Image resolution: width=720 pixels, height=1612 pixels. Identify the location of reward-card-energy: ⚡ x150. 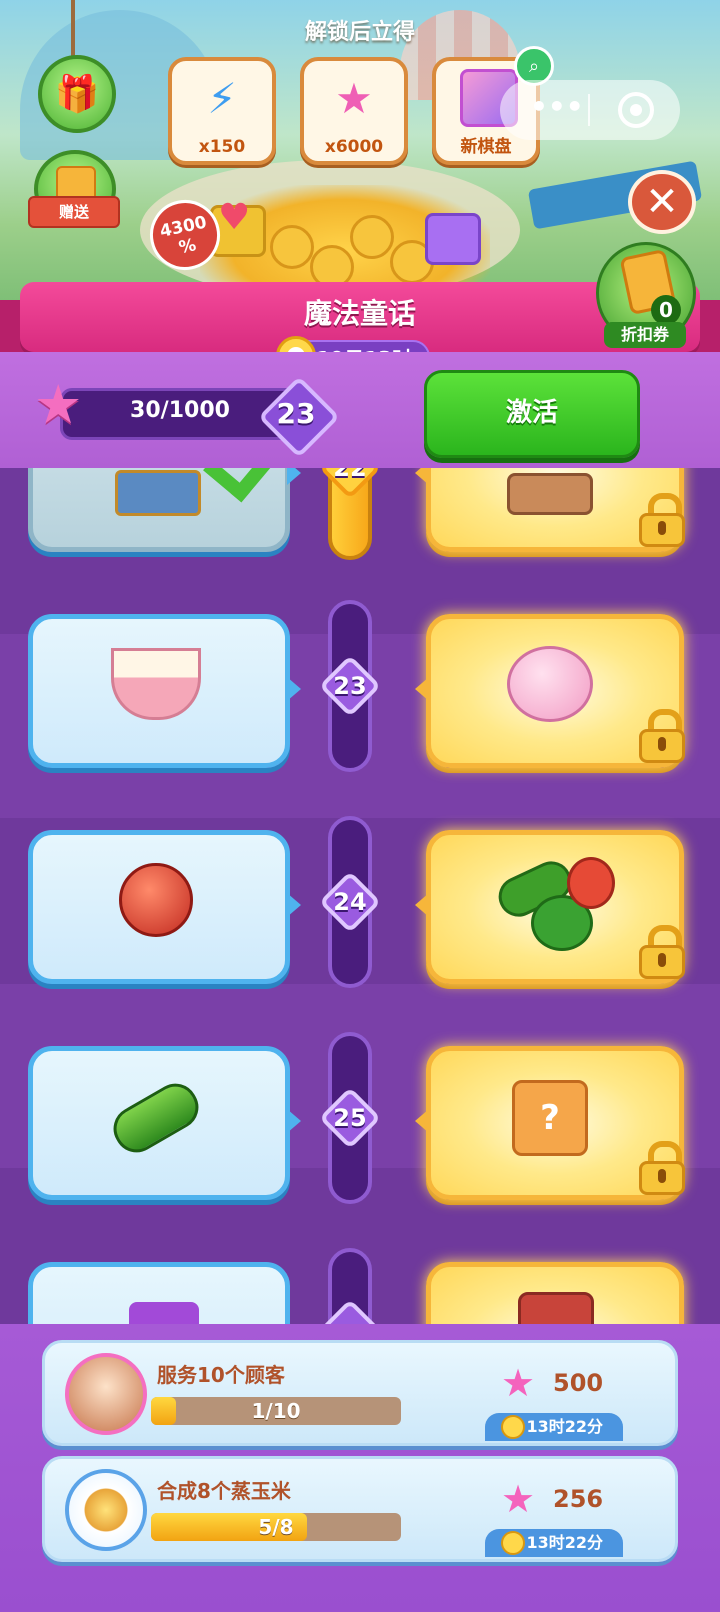
(222, 111).